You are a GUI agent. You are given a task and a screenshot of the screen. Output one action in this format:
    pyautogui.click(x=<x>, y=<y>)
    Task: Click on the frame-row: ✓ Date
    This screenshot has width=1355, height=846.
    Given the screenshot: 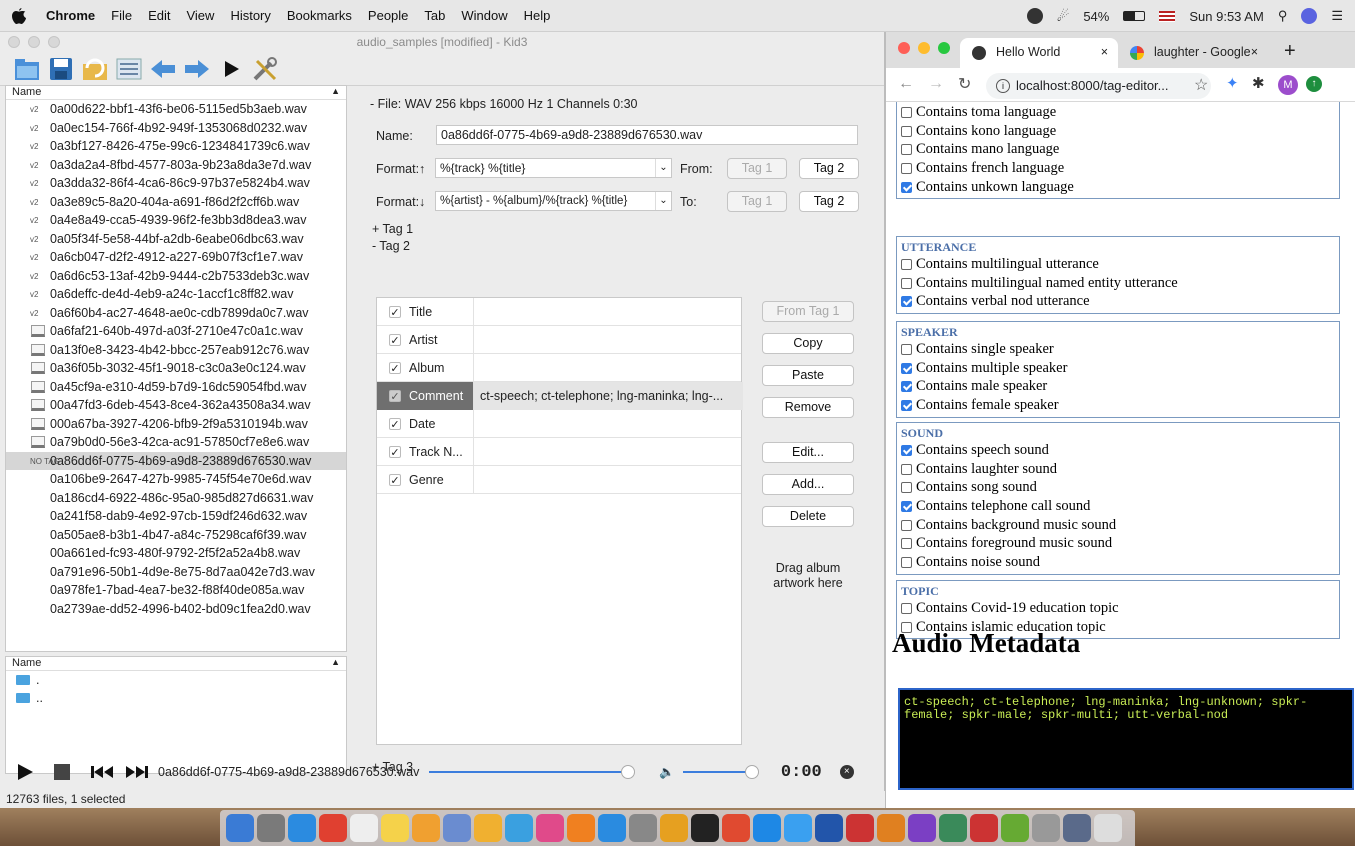 What is the action you would take?
    pyautogui.click(x=559, y=424)
    